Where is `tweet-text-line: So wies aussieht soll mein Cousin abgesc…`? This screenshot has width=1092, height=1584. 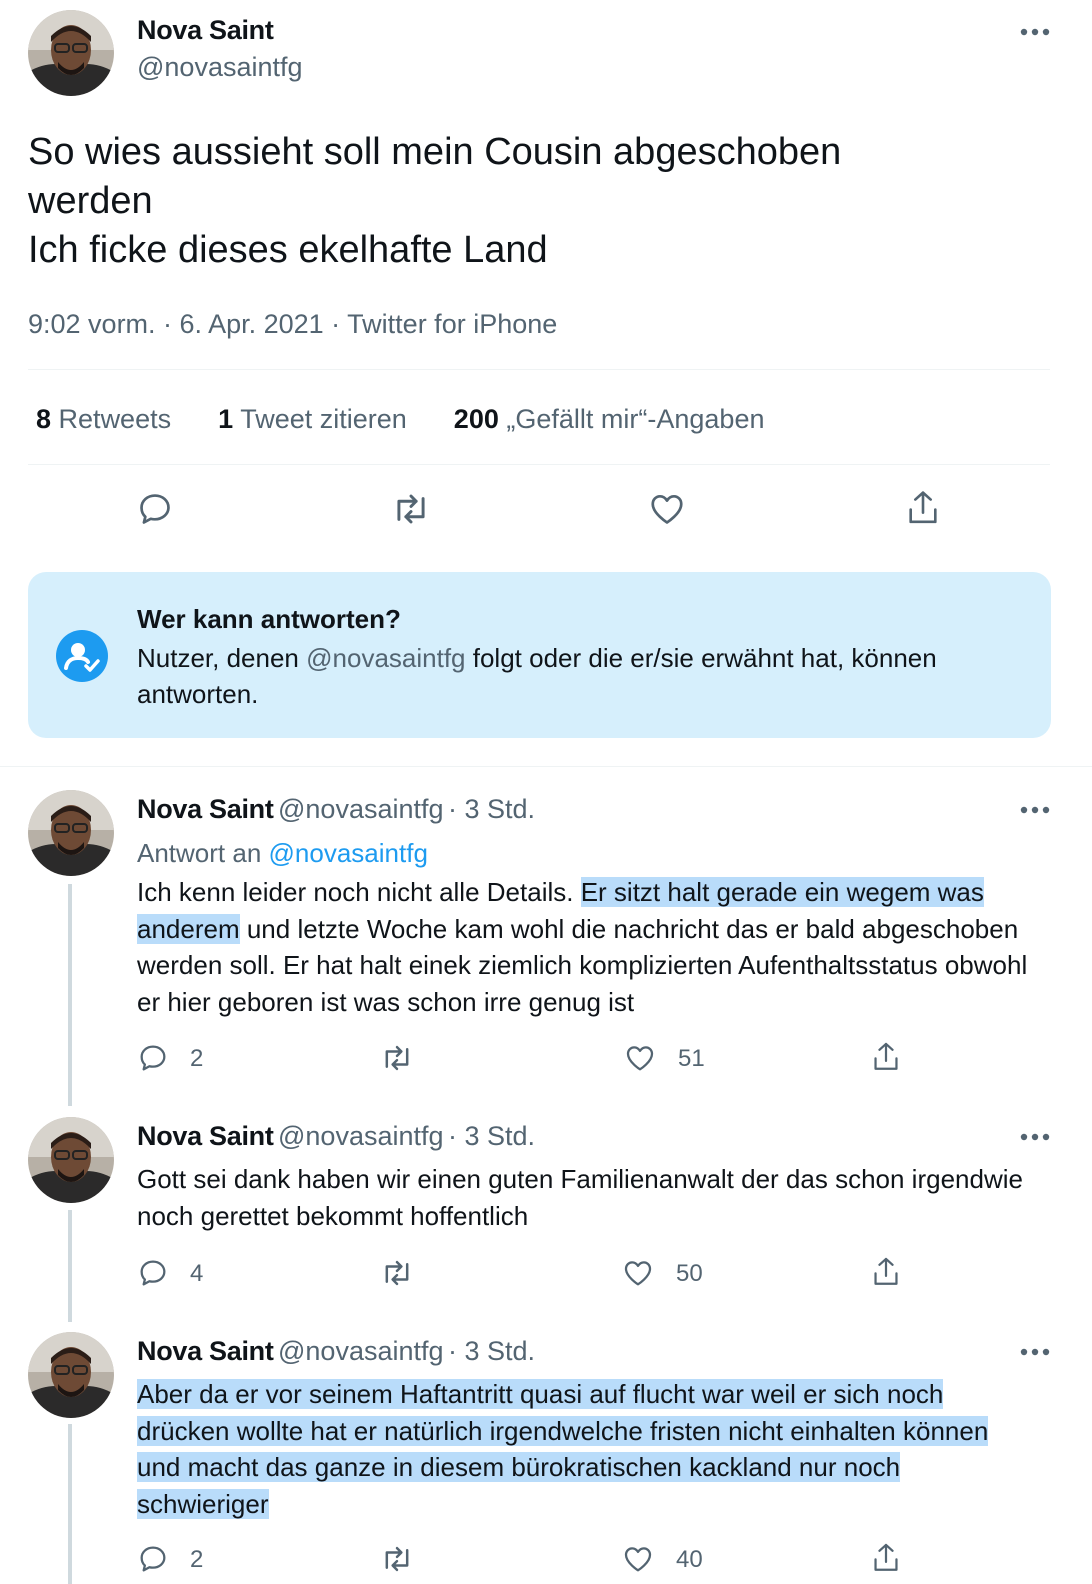 tweet-text-line: So wies aussieht soll mein Cousin abgesc… is located at coordinates (435, 152).